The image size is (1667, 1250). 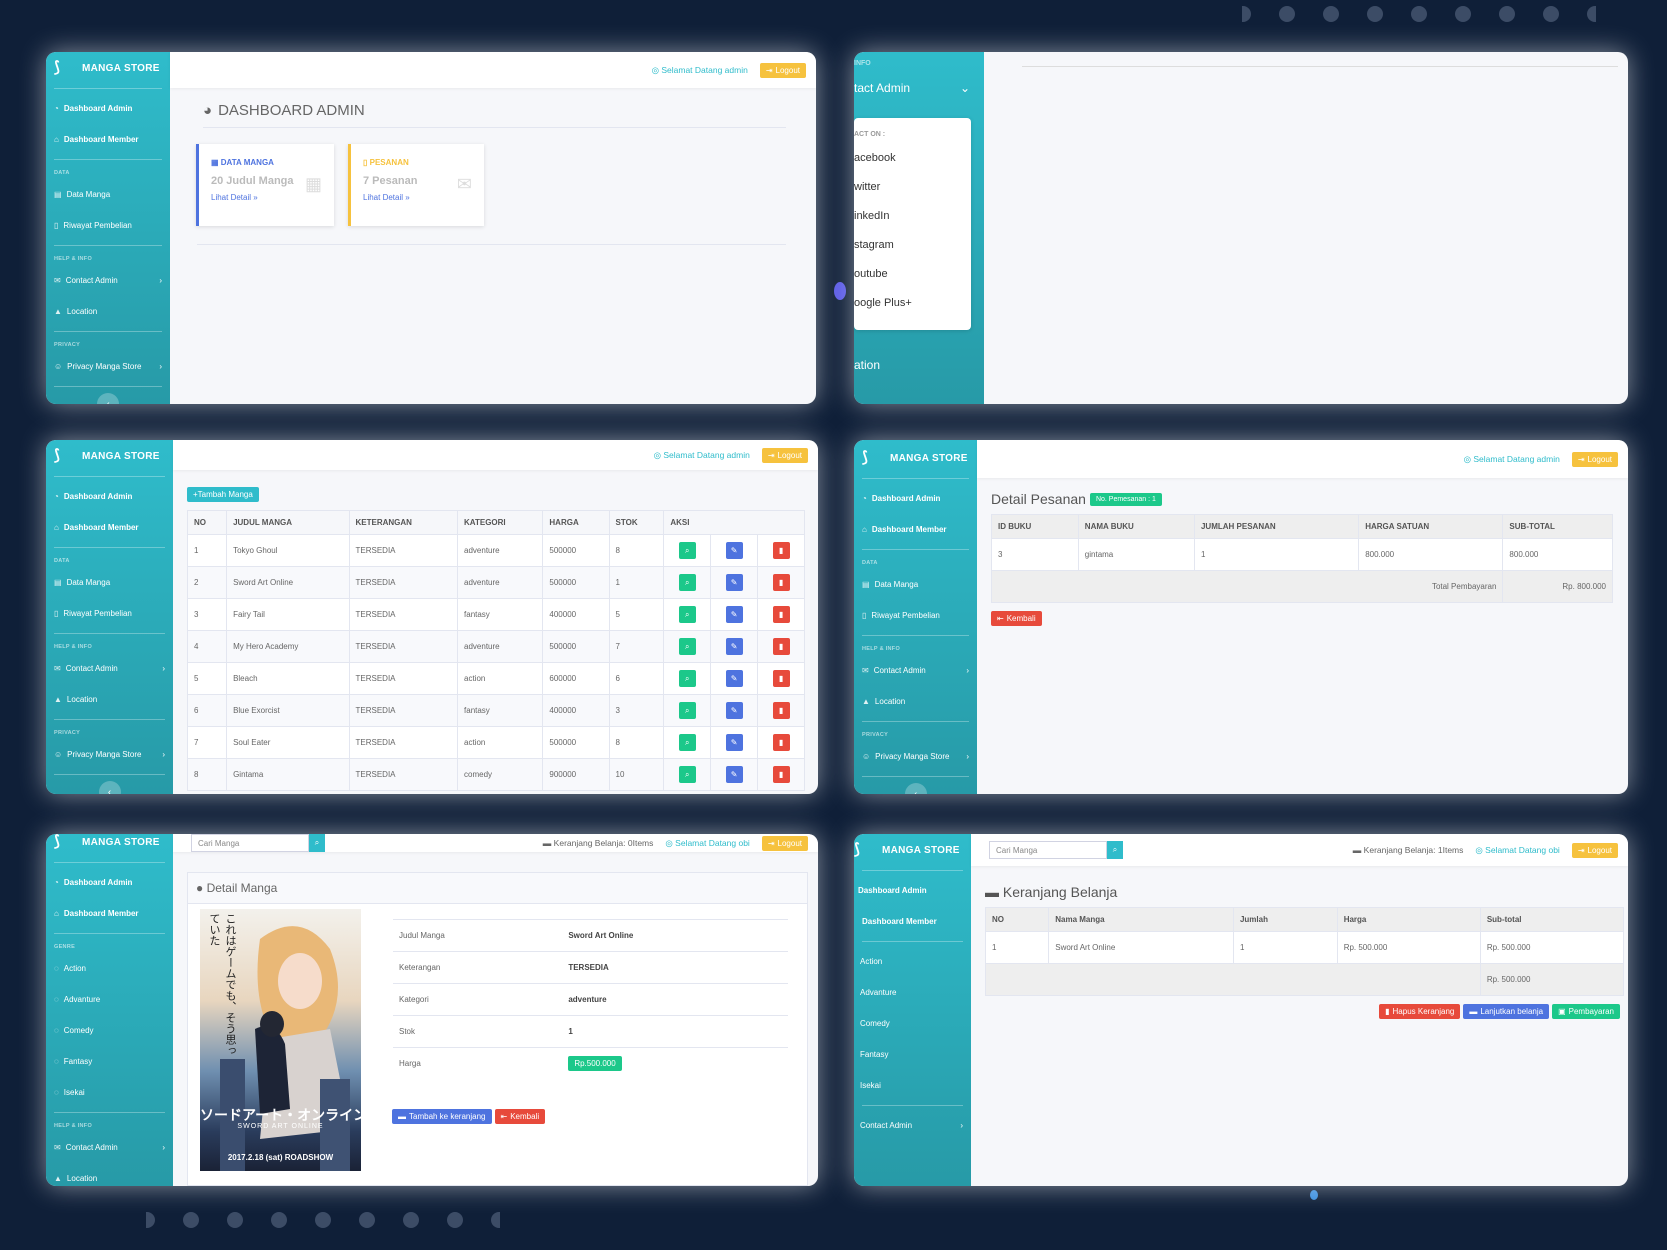 I want to click on cart-link: ▬ Keranjang Belanja: 0Items, so click(x=598, y=843).